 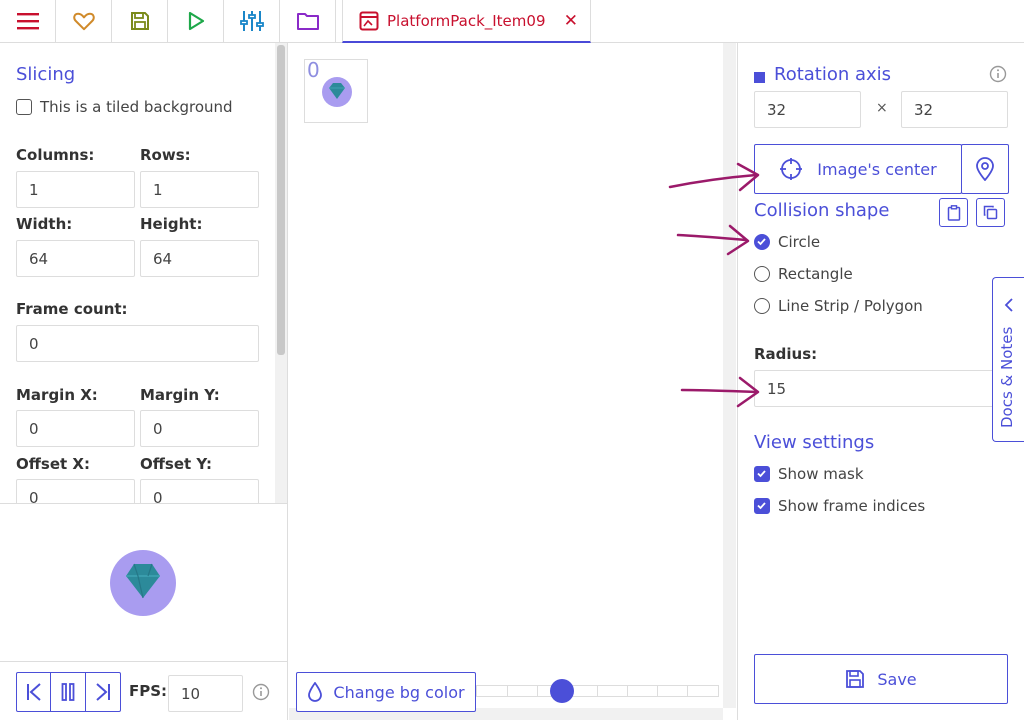 I want to click on close-icon: ✕, so click(x=571, y=21).